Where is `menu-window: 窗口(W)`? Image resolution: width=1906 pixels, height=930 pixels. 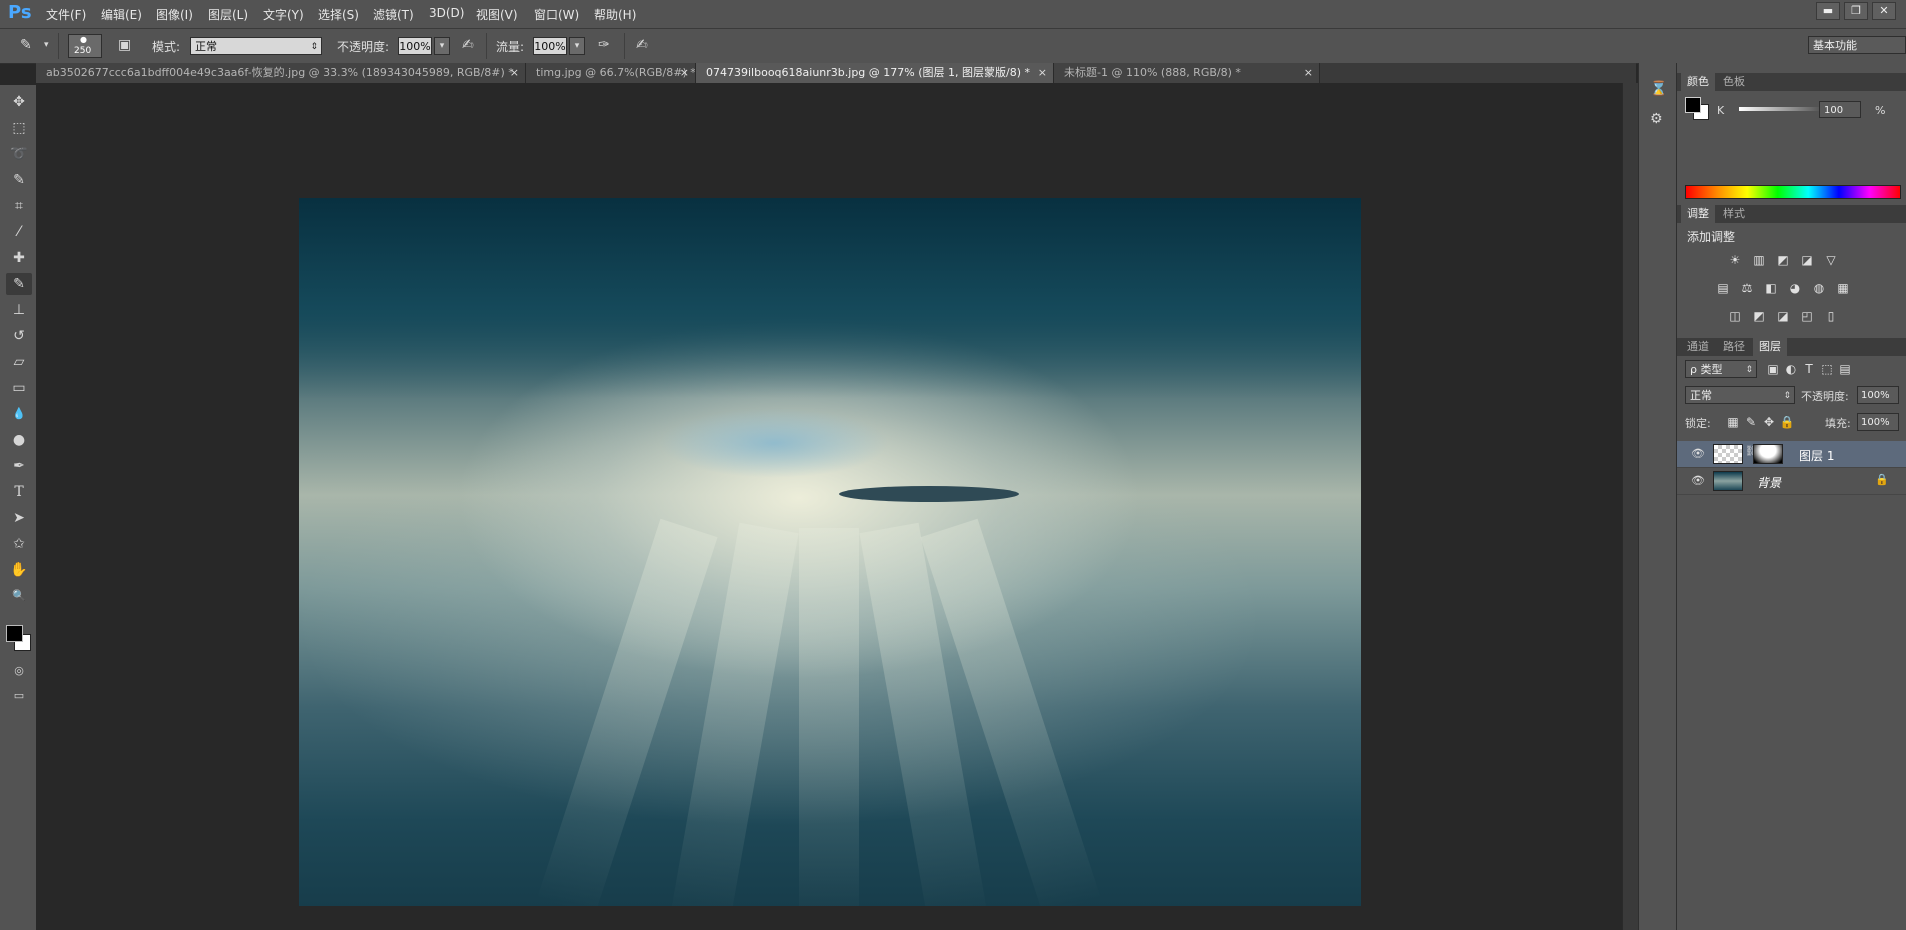 menu-window: 窗口(W) is located at coordinates (556, 14).